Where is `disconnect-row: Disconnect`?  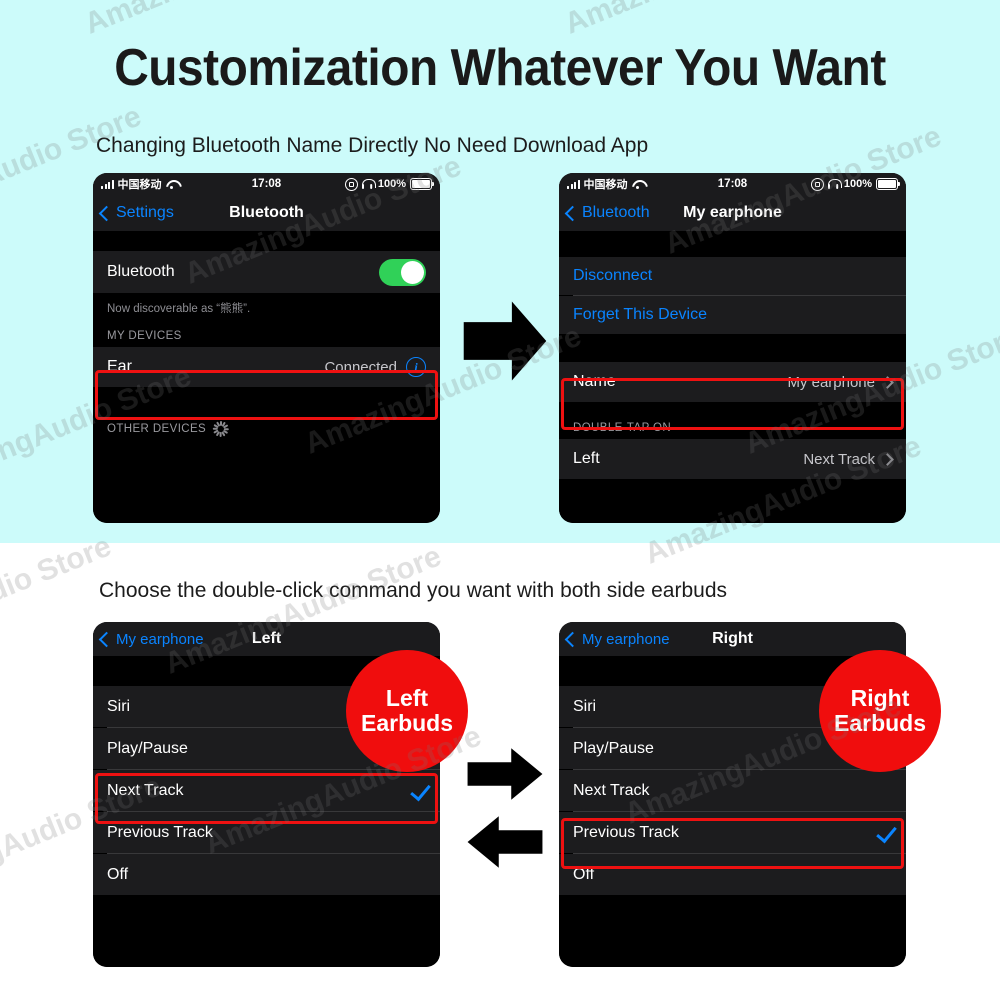
disconnect-row: Disconnect is located at coordinates (732, 276).